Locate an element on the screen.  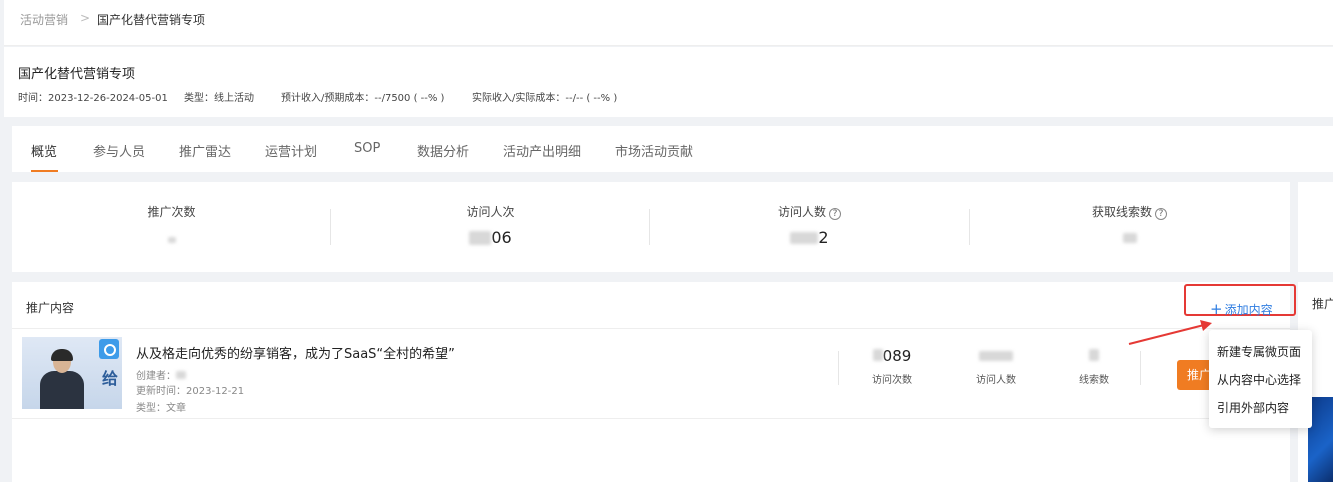
menu-item-new-micro-page: 新建专属微页面 is located at coordinates (1259, 351).